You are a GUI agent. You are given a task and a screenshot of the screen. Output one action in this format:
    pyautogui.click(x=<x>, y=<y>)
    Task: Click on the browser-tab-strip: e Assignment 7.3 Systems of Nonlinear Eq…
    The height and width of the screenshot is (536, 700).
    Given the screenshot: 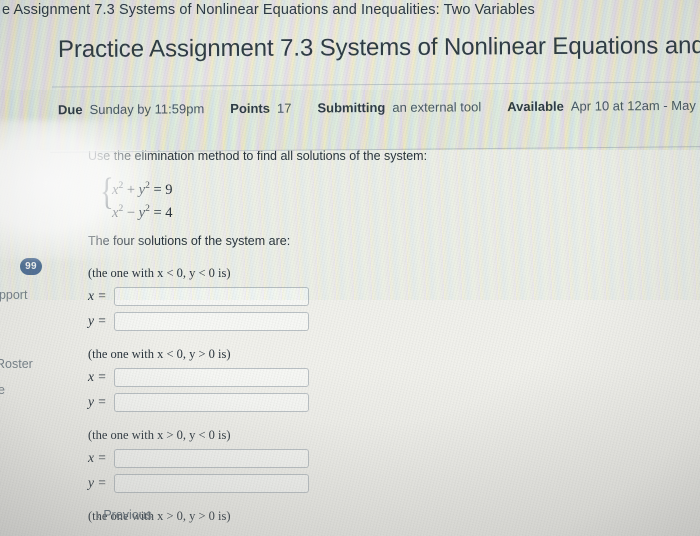 What is the action you would take?
    pyautogui.click(x=350, y=13)
    